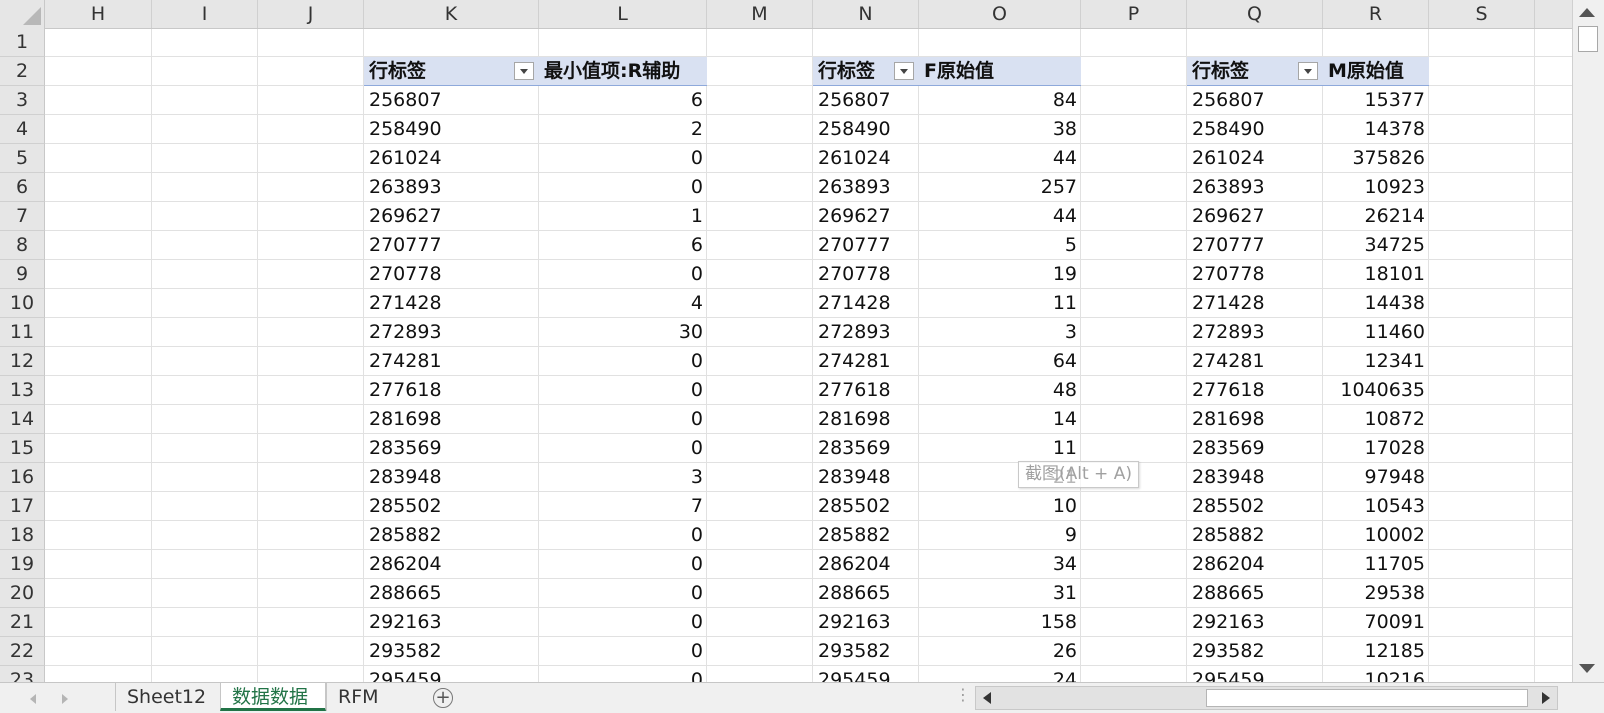 The height and width of the screenshot is (713, 1604). What do you see at coordinates (1255, 535) in the screenshot?
I see `pivot-m-row-label: 285882` at bounding box center [1255, 535].